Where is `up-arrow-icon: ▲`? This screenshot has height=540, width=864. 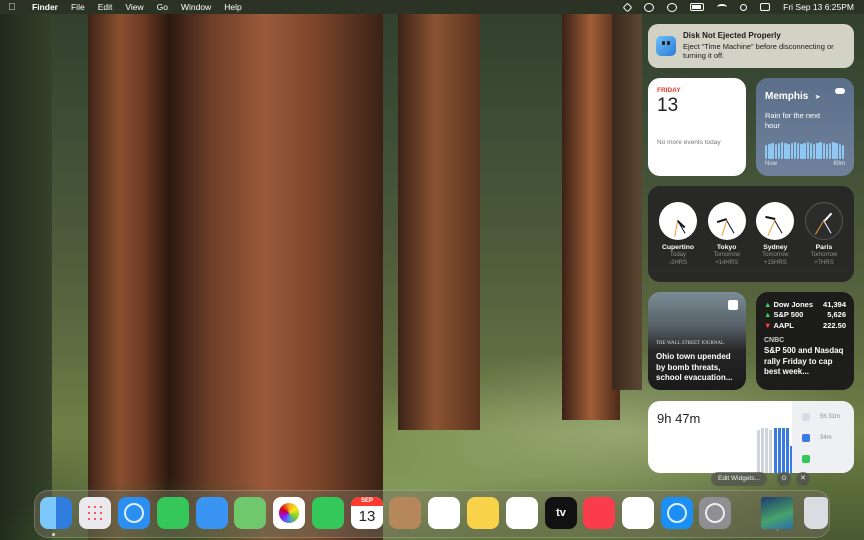 up-arrow-icon: ▲ is located at coordinates (768, 304).